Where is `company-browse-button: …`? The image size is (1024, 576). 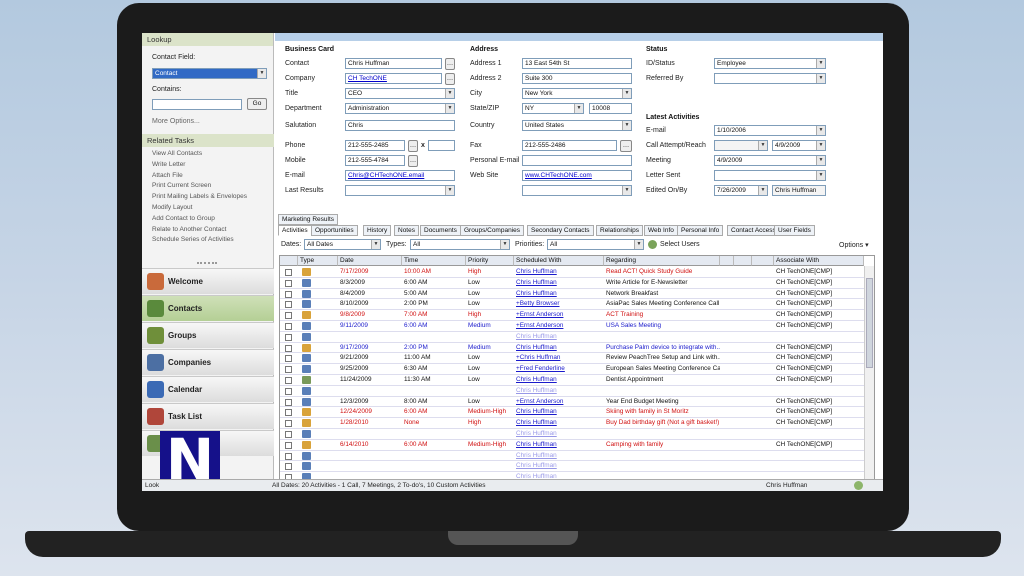 company-browse-button: … is located at coordinates (450, 79).